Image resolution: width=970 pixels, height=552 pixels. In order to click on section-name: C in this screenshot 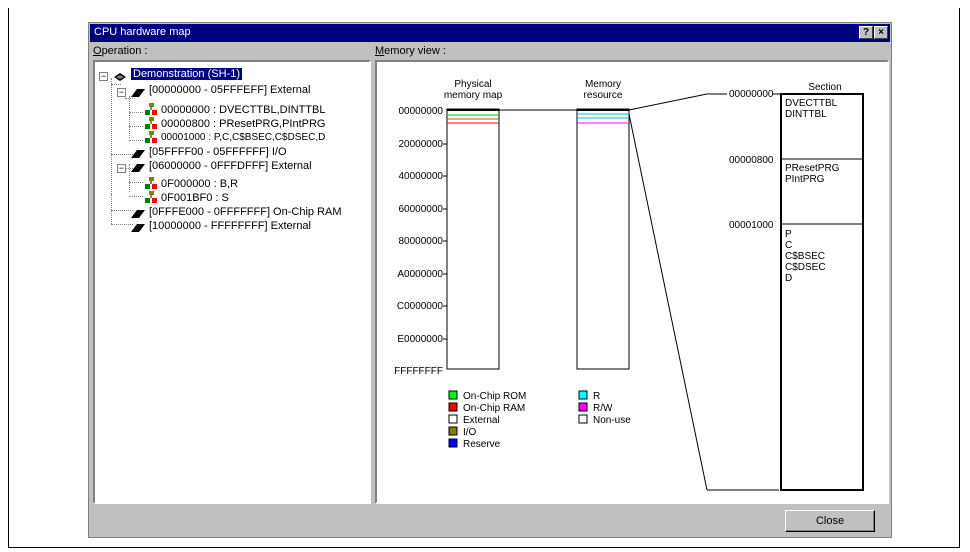, I will do `click(788, 245)`.